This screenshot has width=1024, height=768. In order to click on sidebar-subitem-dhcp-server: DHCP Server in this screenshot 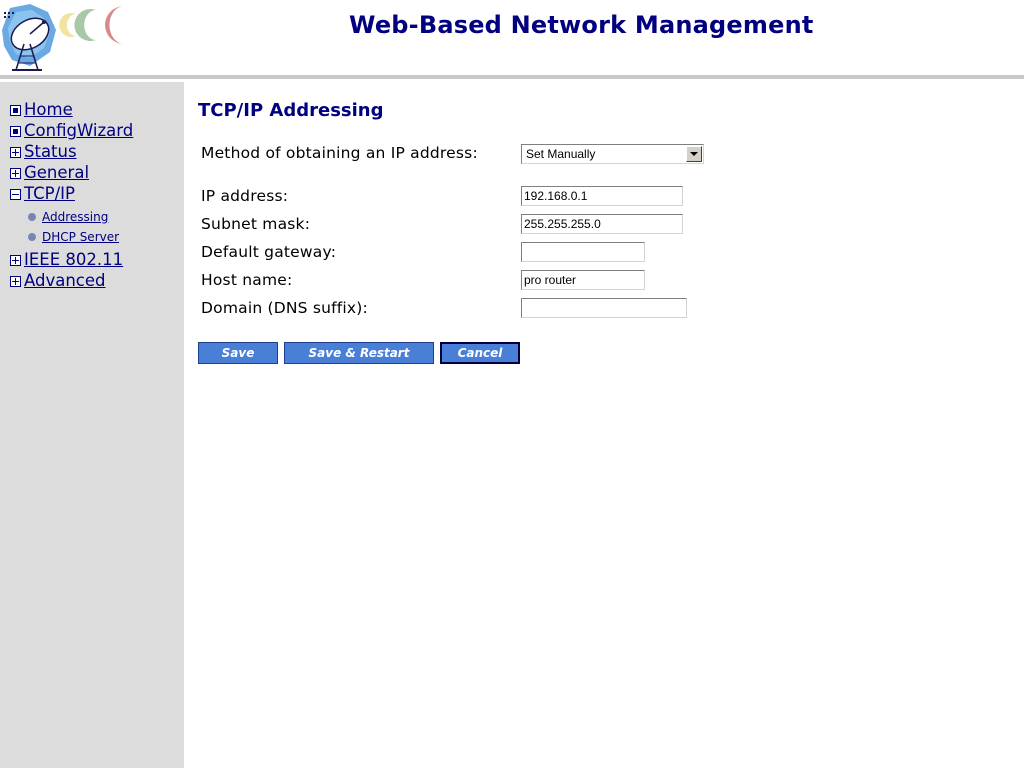, I will do `click(73, 237)`.